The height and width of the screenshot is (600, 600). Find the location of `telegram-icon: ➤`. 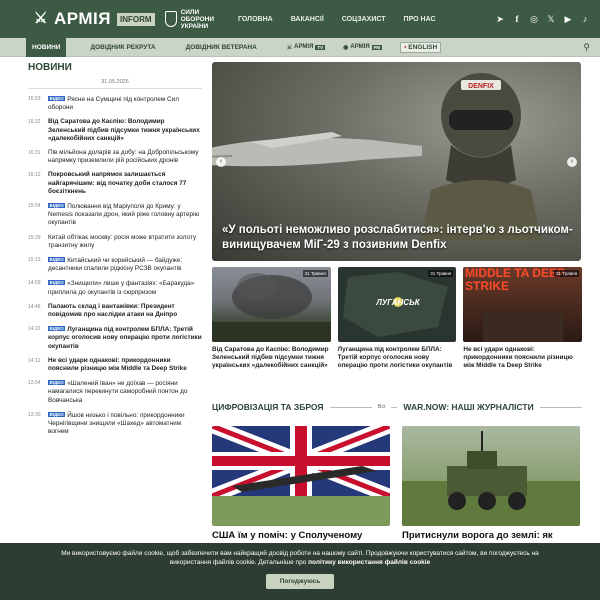

telegram-icon: ➤ is located at coordinates (500, 19).